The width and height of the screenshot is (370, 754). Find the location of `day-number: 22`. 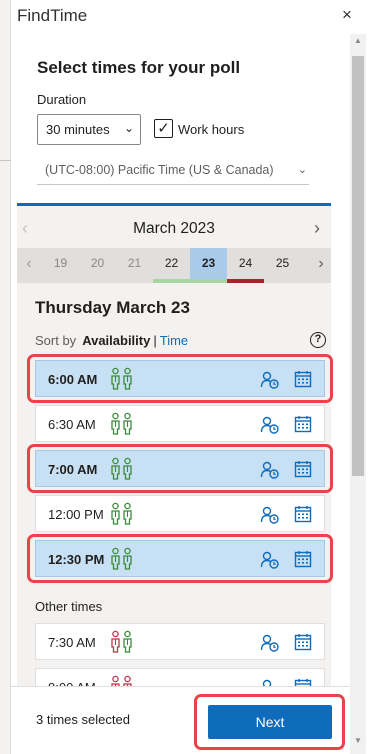

day-number: 22 is located at coordinates (171, 263).